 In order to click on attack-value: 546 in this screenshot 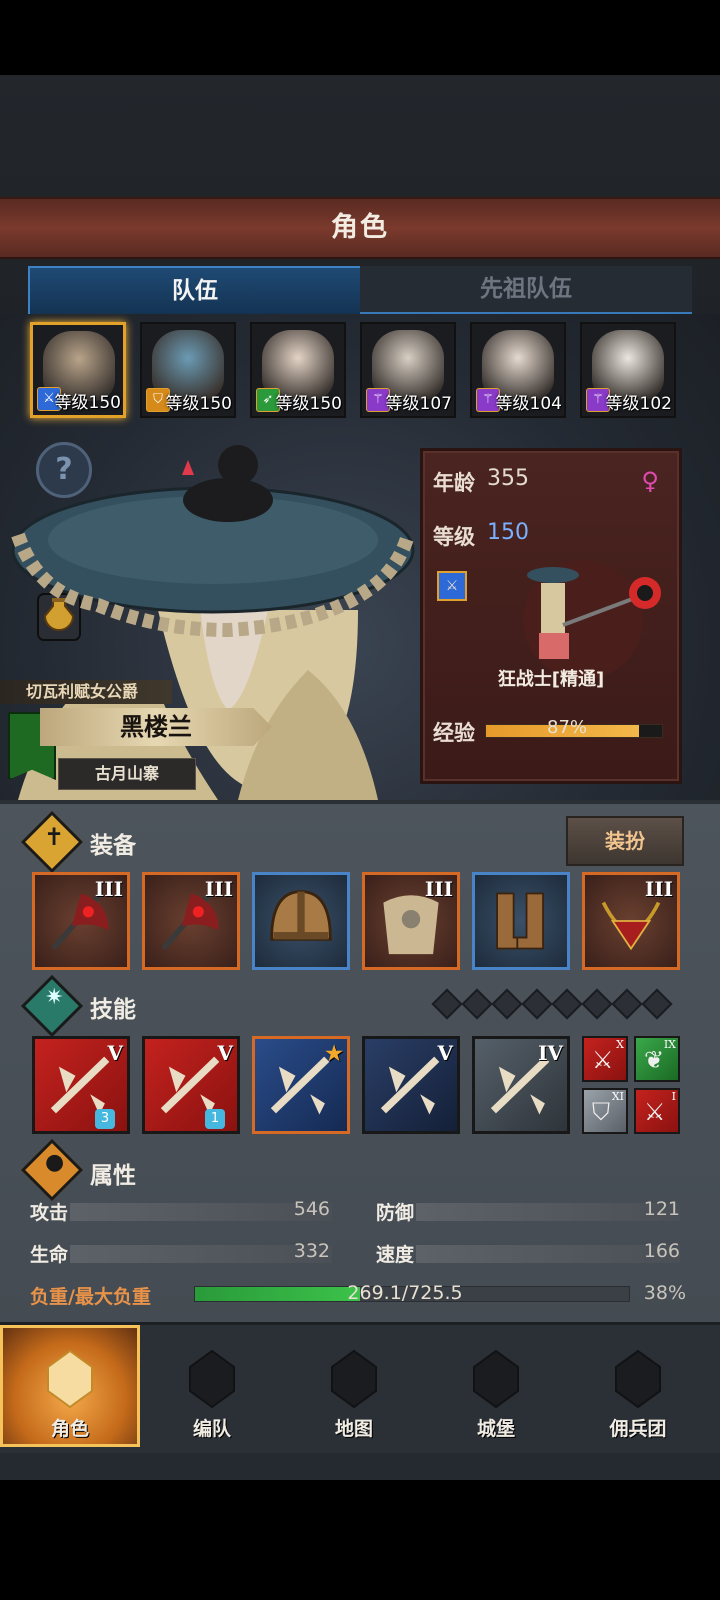, I will do `click(311, 1209)`.